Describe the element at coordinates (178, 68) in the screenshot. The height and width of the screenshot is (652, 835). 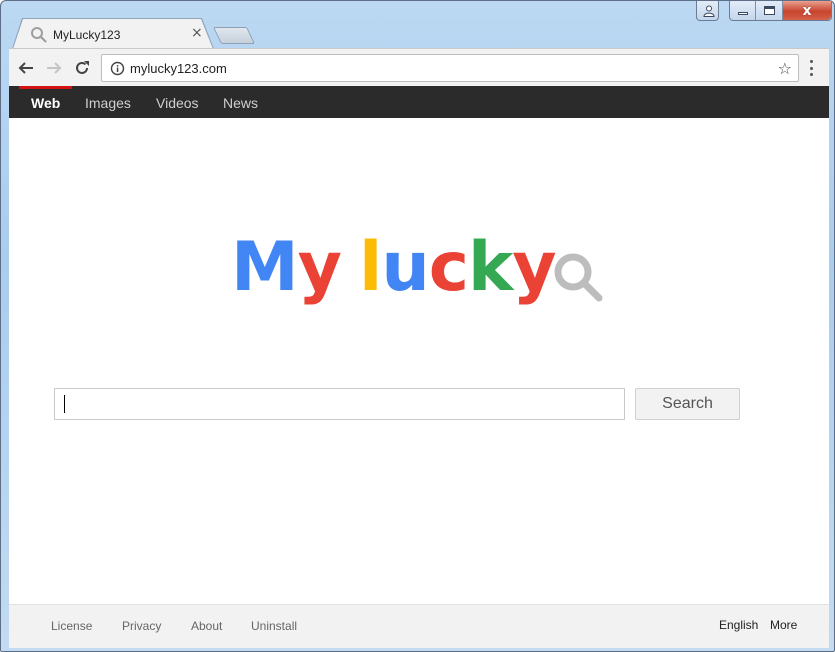
I see `url-text: mylucky123.com` at that location.